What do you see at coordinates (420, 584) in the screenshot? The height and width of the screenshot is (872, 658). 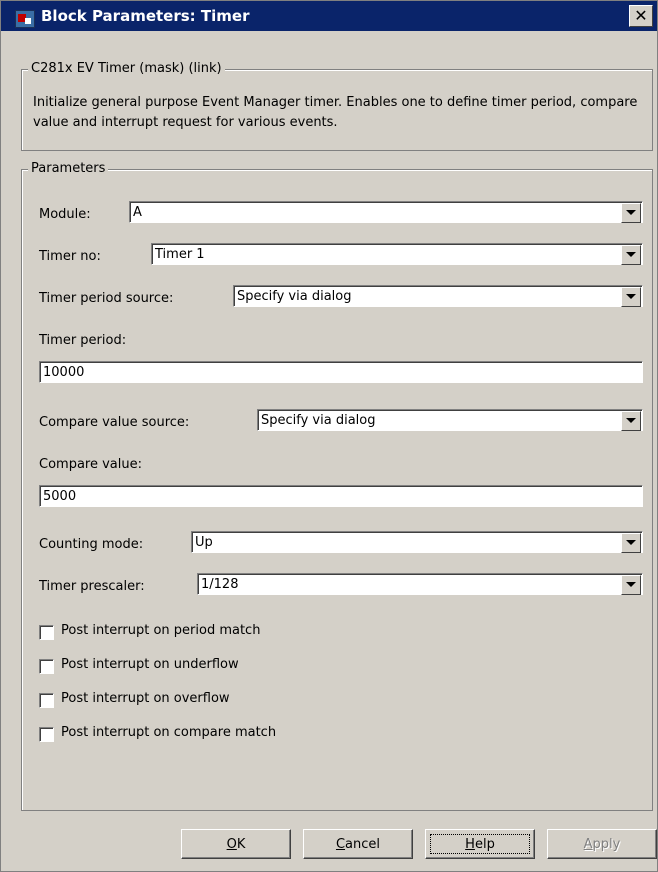 I see `timer-prescaler-dropdown: 1/128` at bounding box center [420, 584].